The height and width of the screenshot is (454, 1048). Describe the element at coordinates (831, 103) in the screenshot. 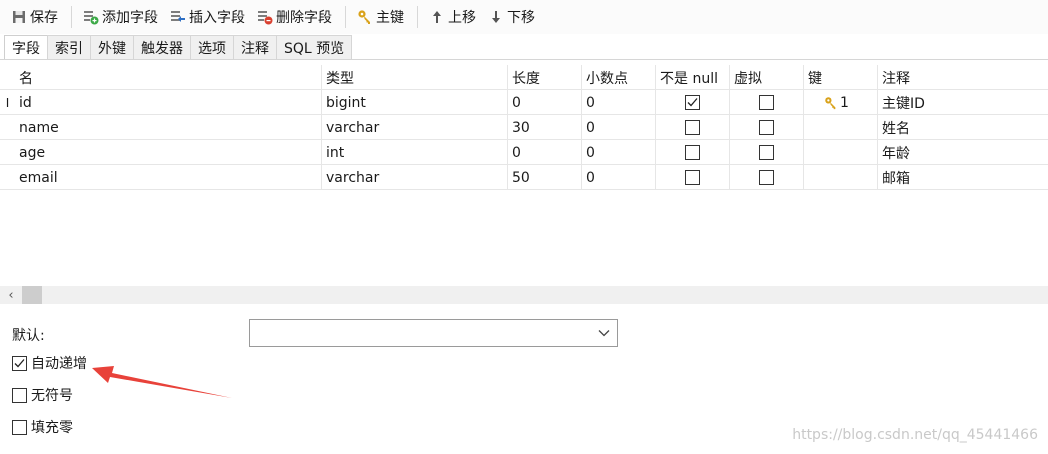

I see `key-icon` at that location.